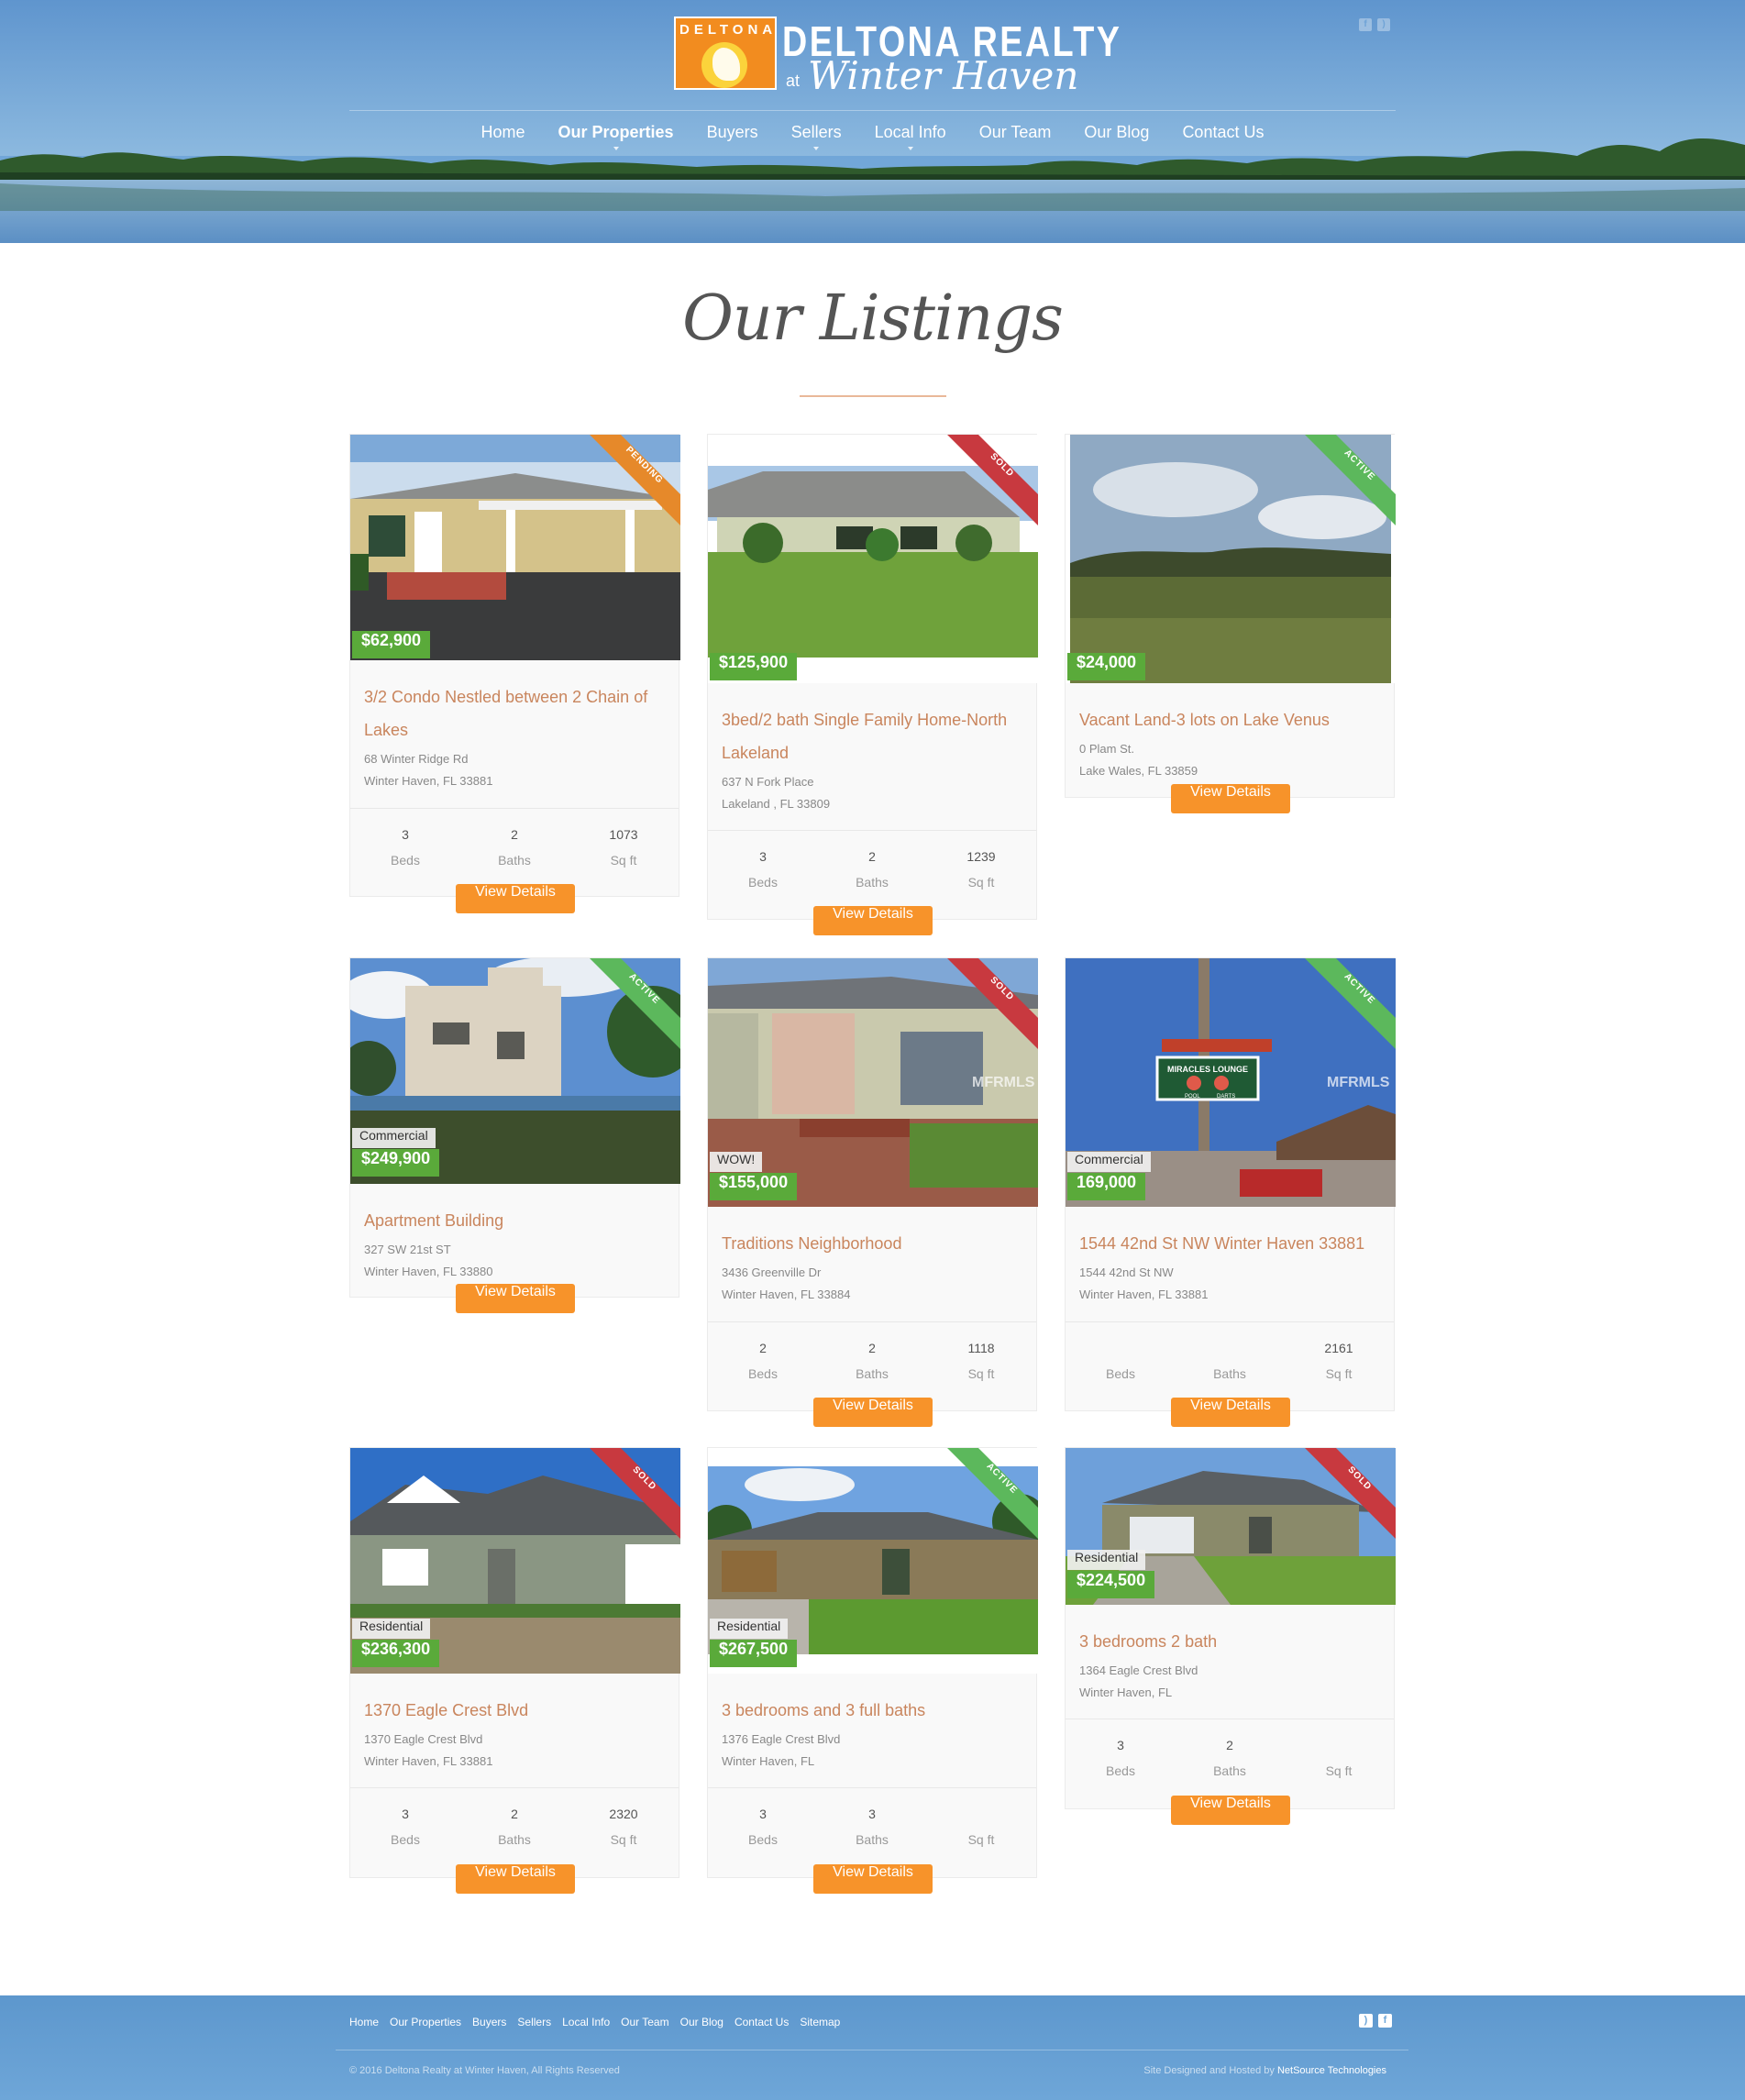 The image size is (1745, 2100). What do you see at coordinates (772, 1272) in the screenshot?
I see `address-line1: 3436 Greenville Dr` at bounding box center [772, 1272].